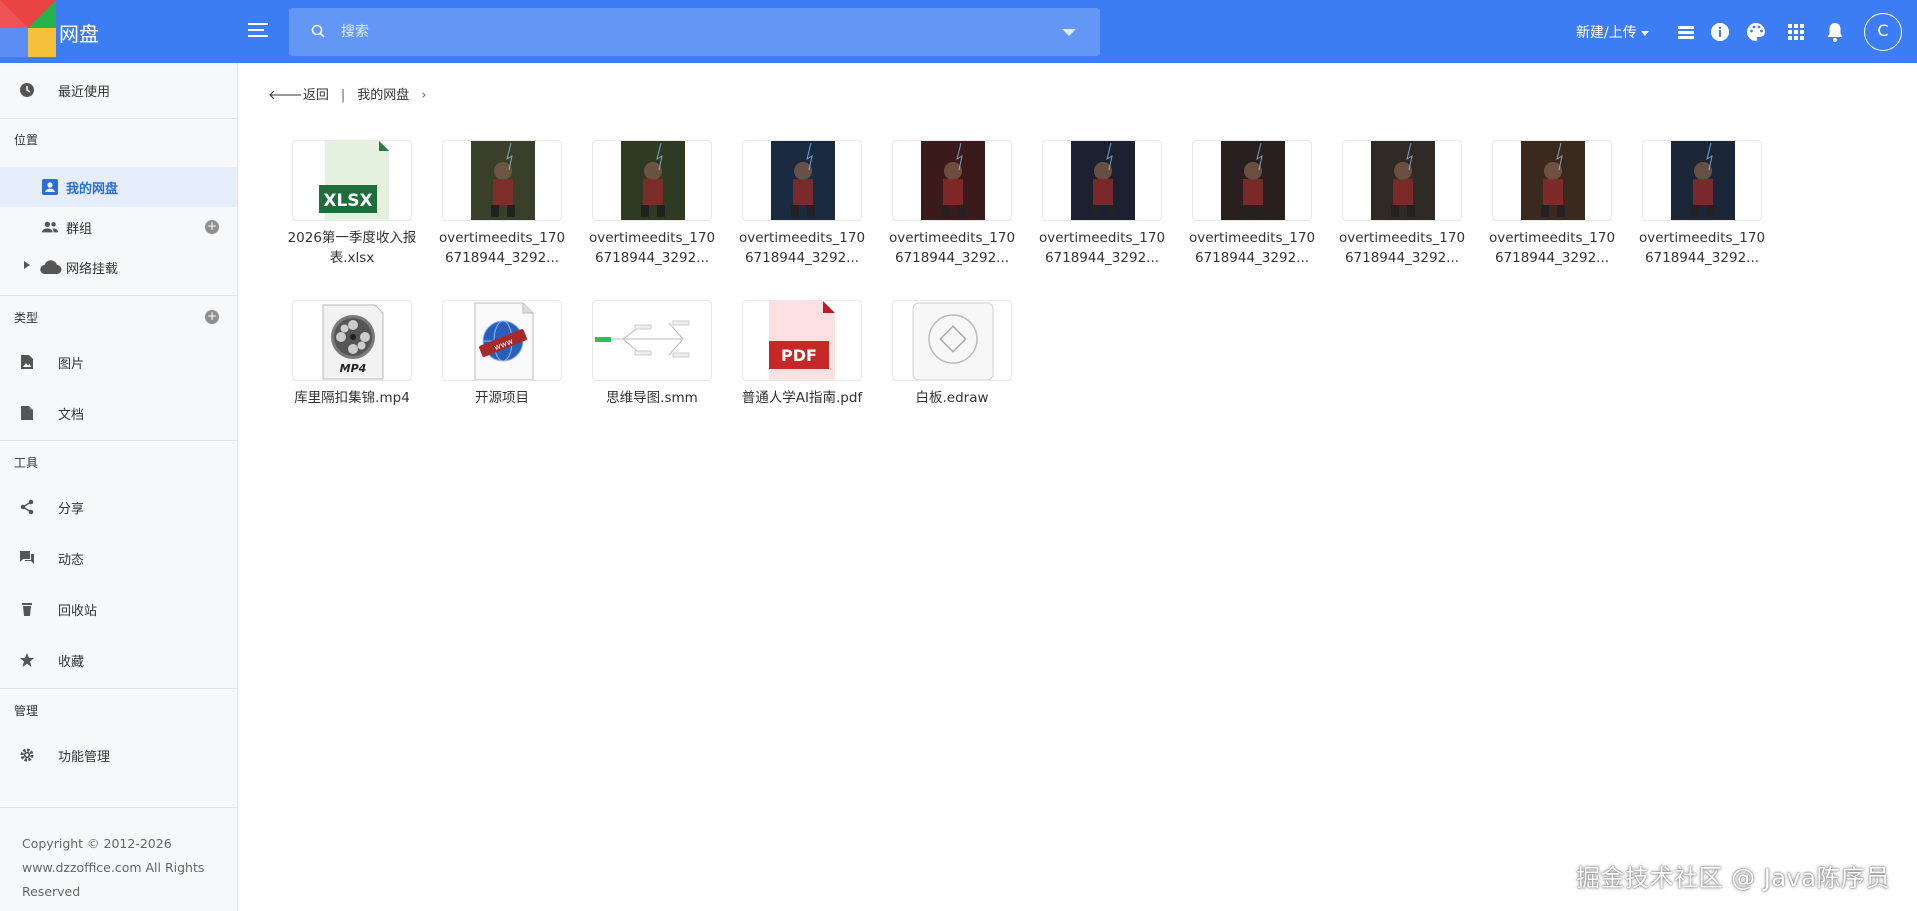 The height and width of the screenshot is (911, 1917). I want to click on back-label: 返回, so click(315, 95).